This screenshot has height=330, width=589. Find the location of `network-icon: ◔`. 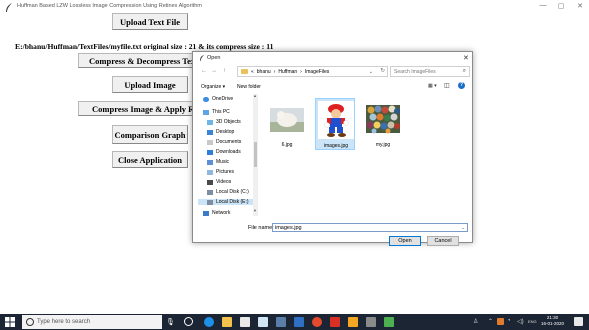

network-icon: ◔ is located at coordinates (509, 321).